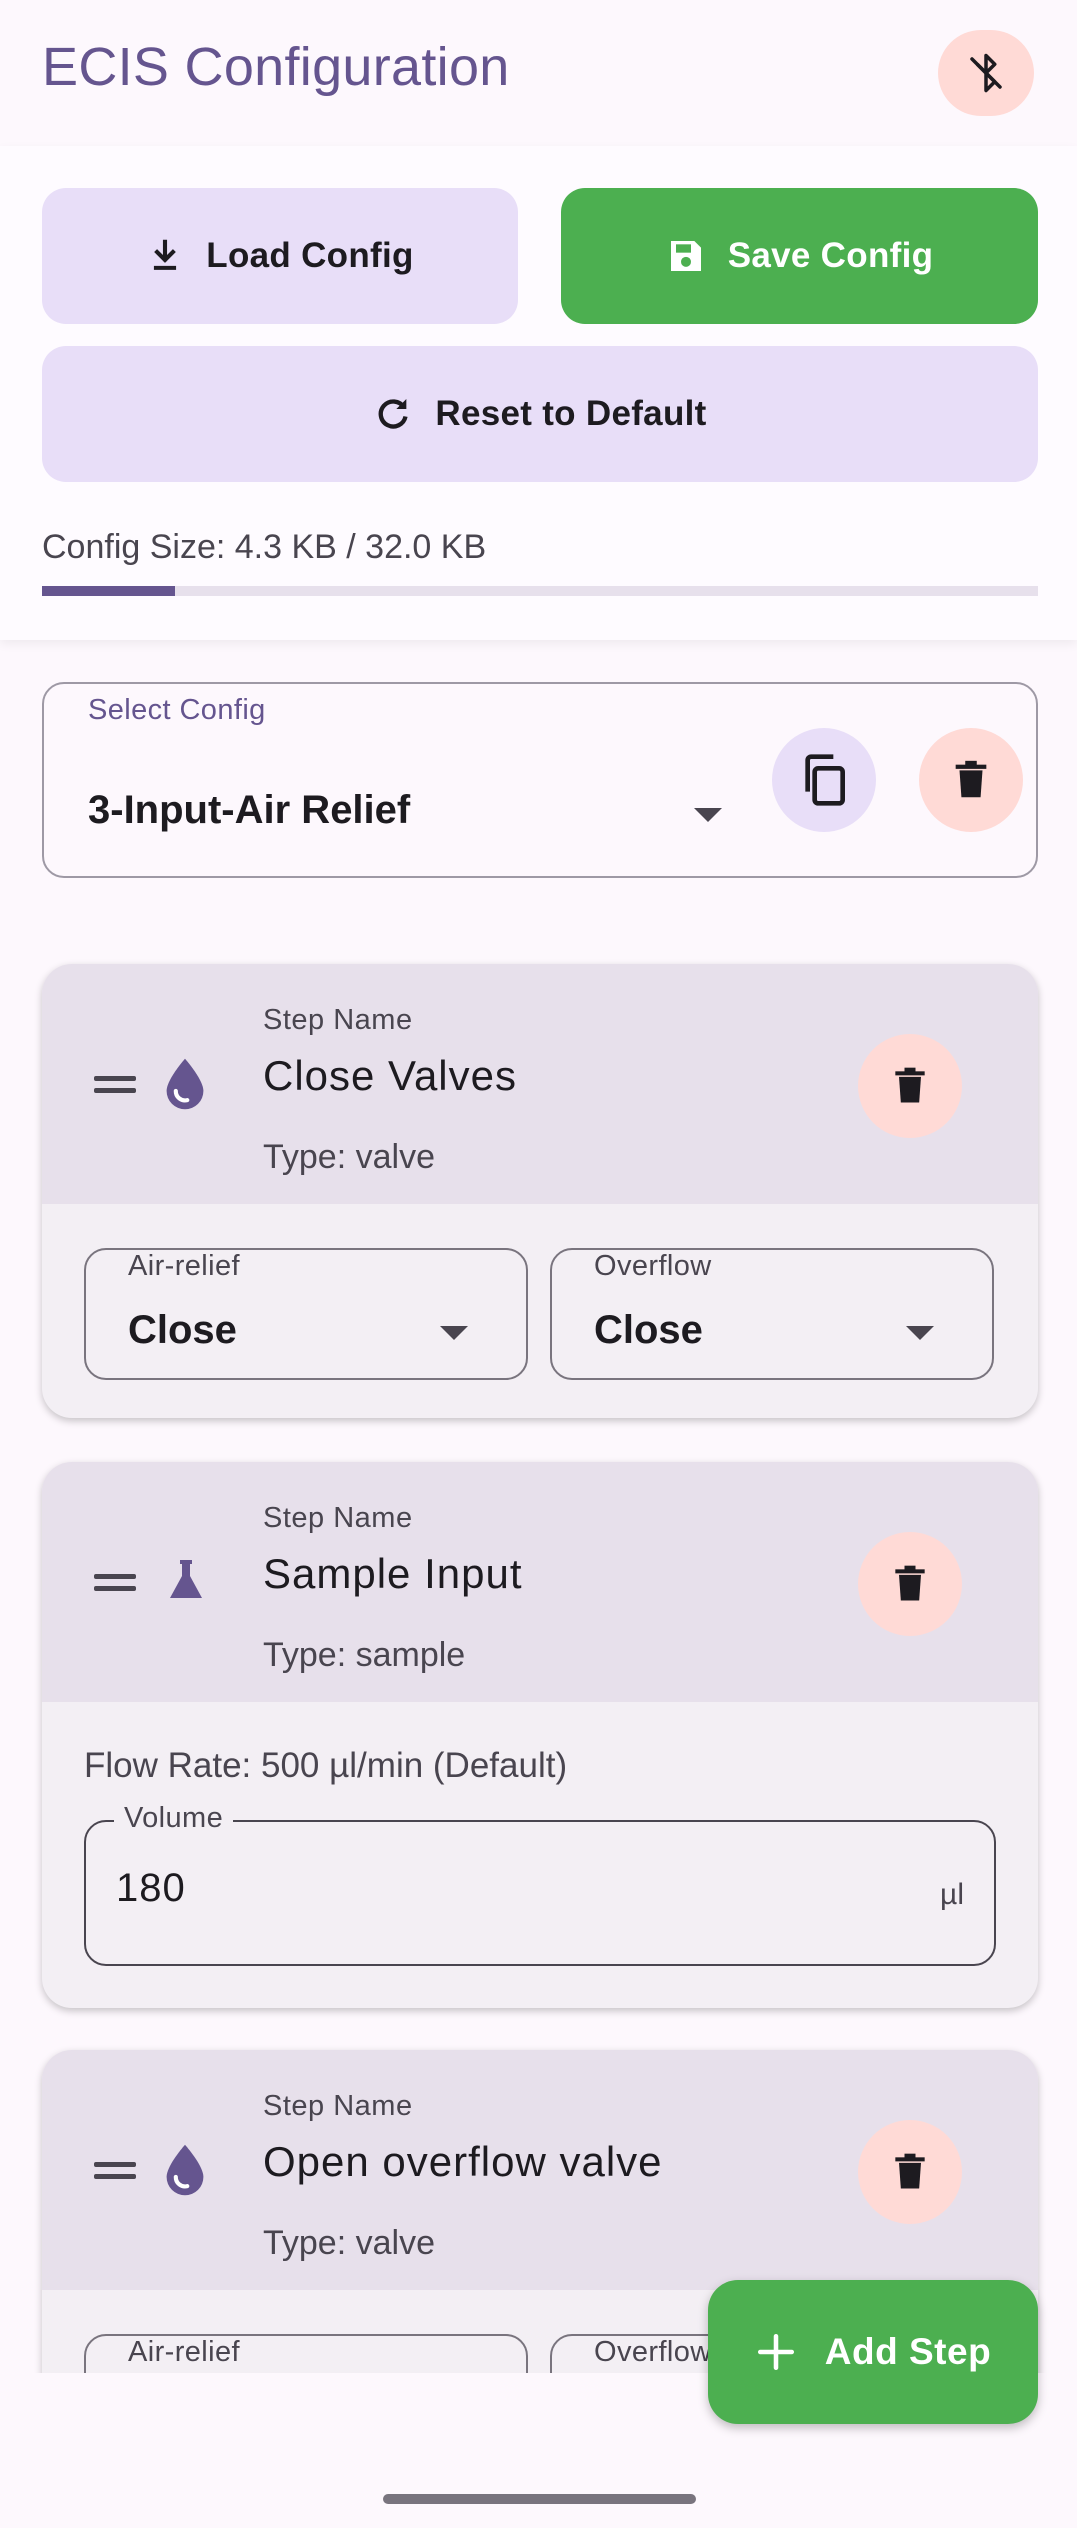 This screenshot has width=1077, height=2528. I want to click on step-name-field: Close Valves, so click(390, 1076).